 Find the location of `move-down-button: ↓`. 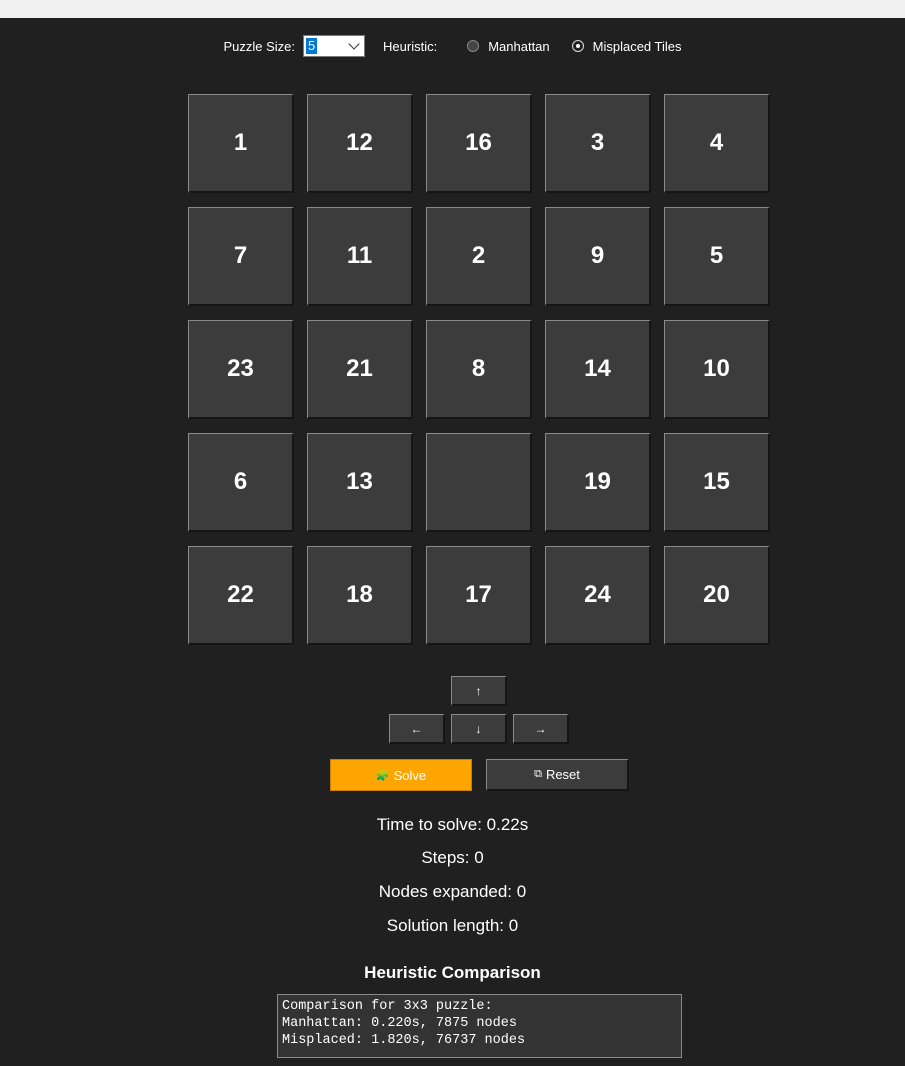

move-down-button: ↓ is located at coordinates (479, 729).